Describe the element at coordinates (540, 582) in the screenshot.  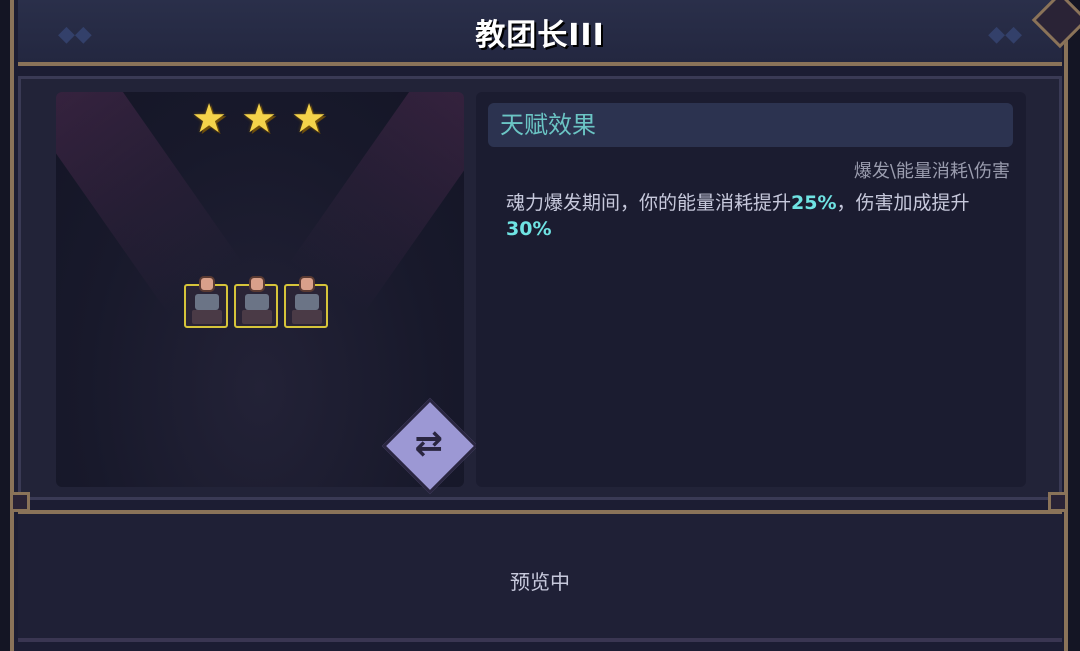
I see `status-text: 预览中` at that location.